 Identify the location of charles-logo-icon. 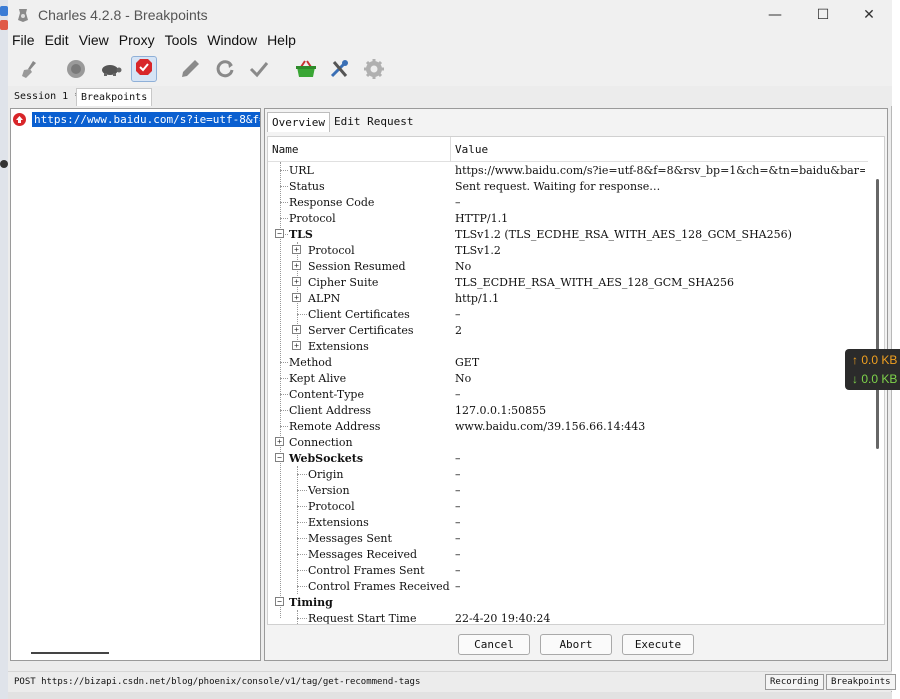
(23, 15).